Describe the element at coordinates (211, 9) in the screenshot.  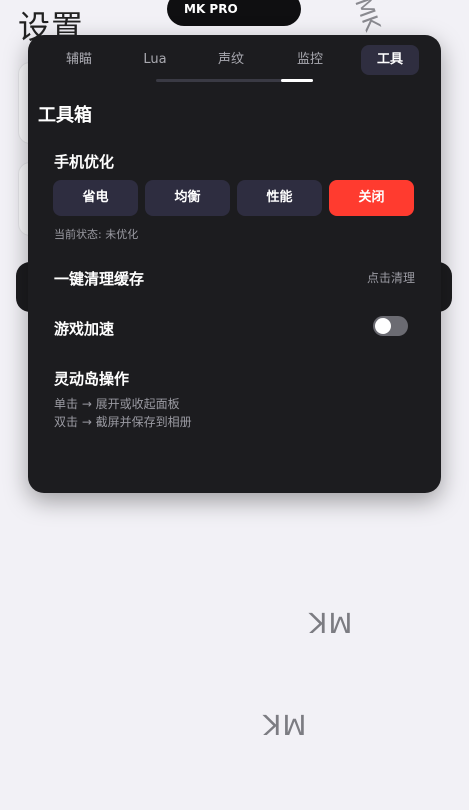
I see `pill-label: MK PRO` at that location.